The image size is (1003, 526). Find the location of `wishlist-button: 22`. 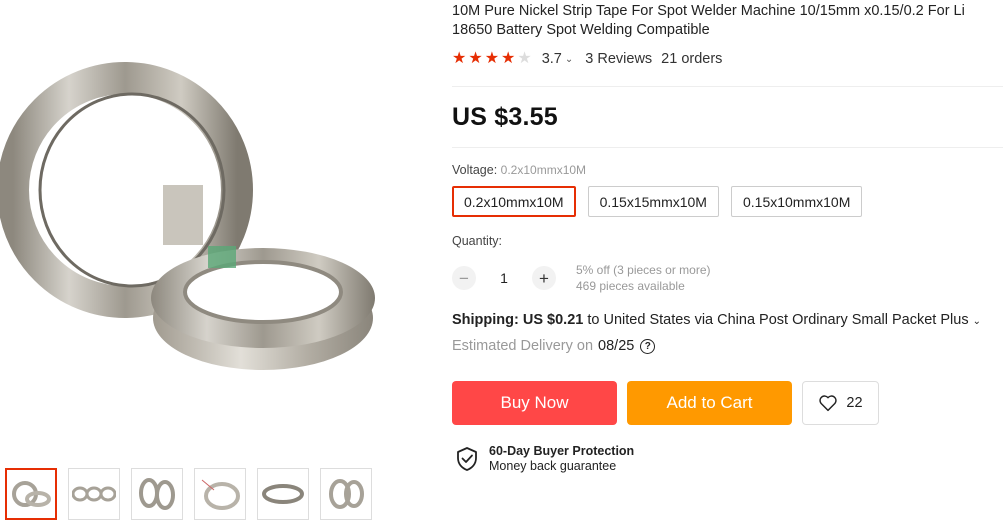

wishlist-button: 22 is located at coordinates (840, 403).